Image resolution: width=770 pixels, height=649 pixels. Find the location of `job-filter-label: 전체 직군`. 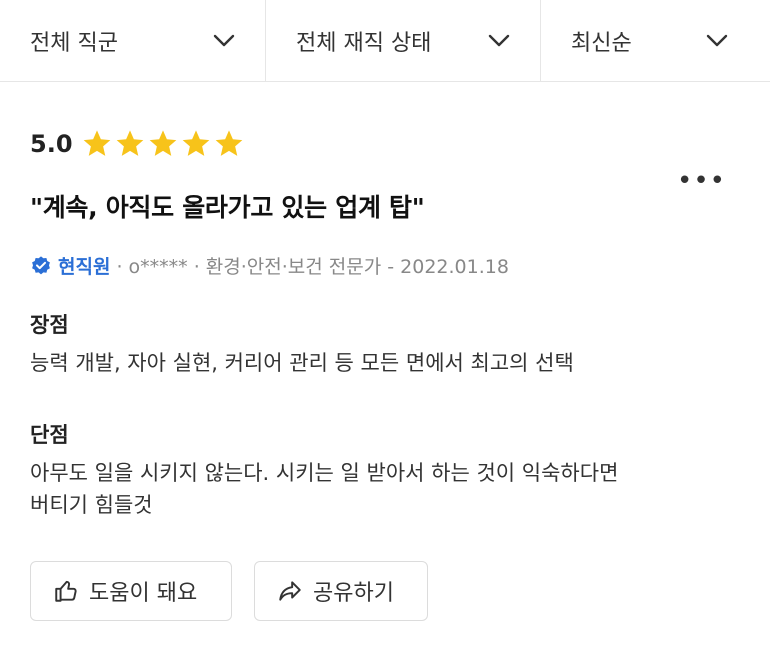

job-filter-label: 전체 직군 is located at coordinates (74, 43).